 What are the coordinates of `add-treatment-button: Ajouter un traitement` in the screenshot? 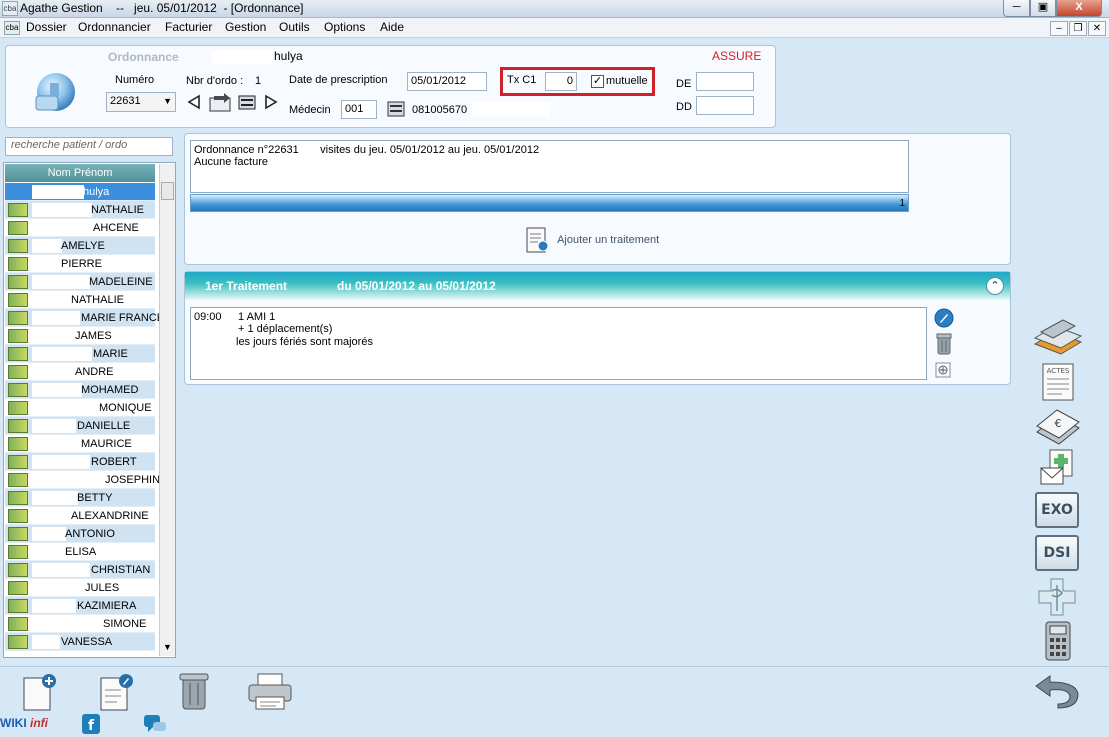 It's located at (591, 240).